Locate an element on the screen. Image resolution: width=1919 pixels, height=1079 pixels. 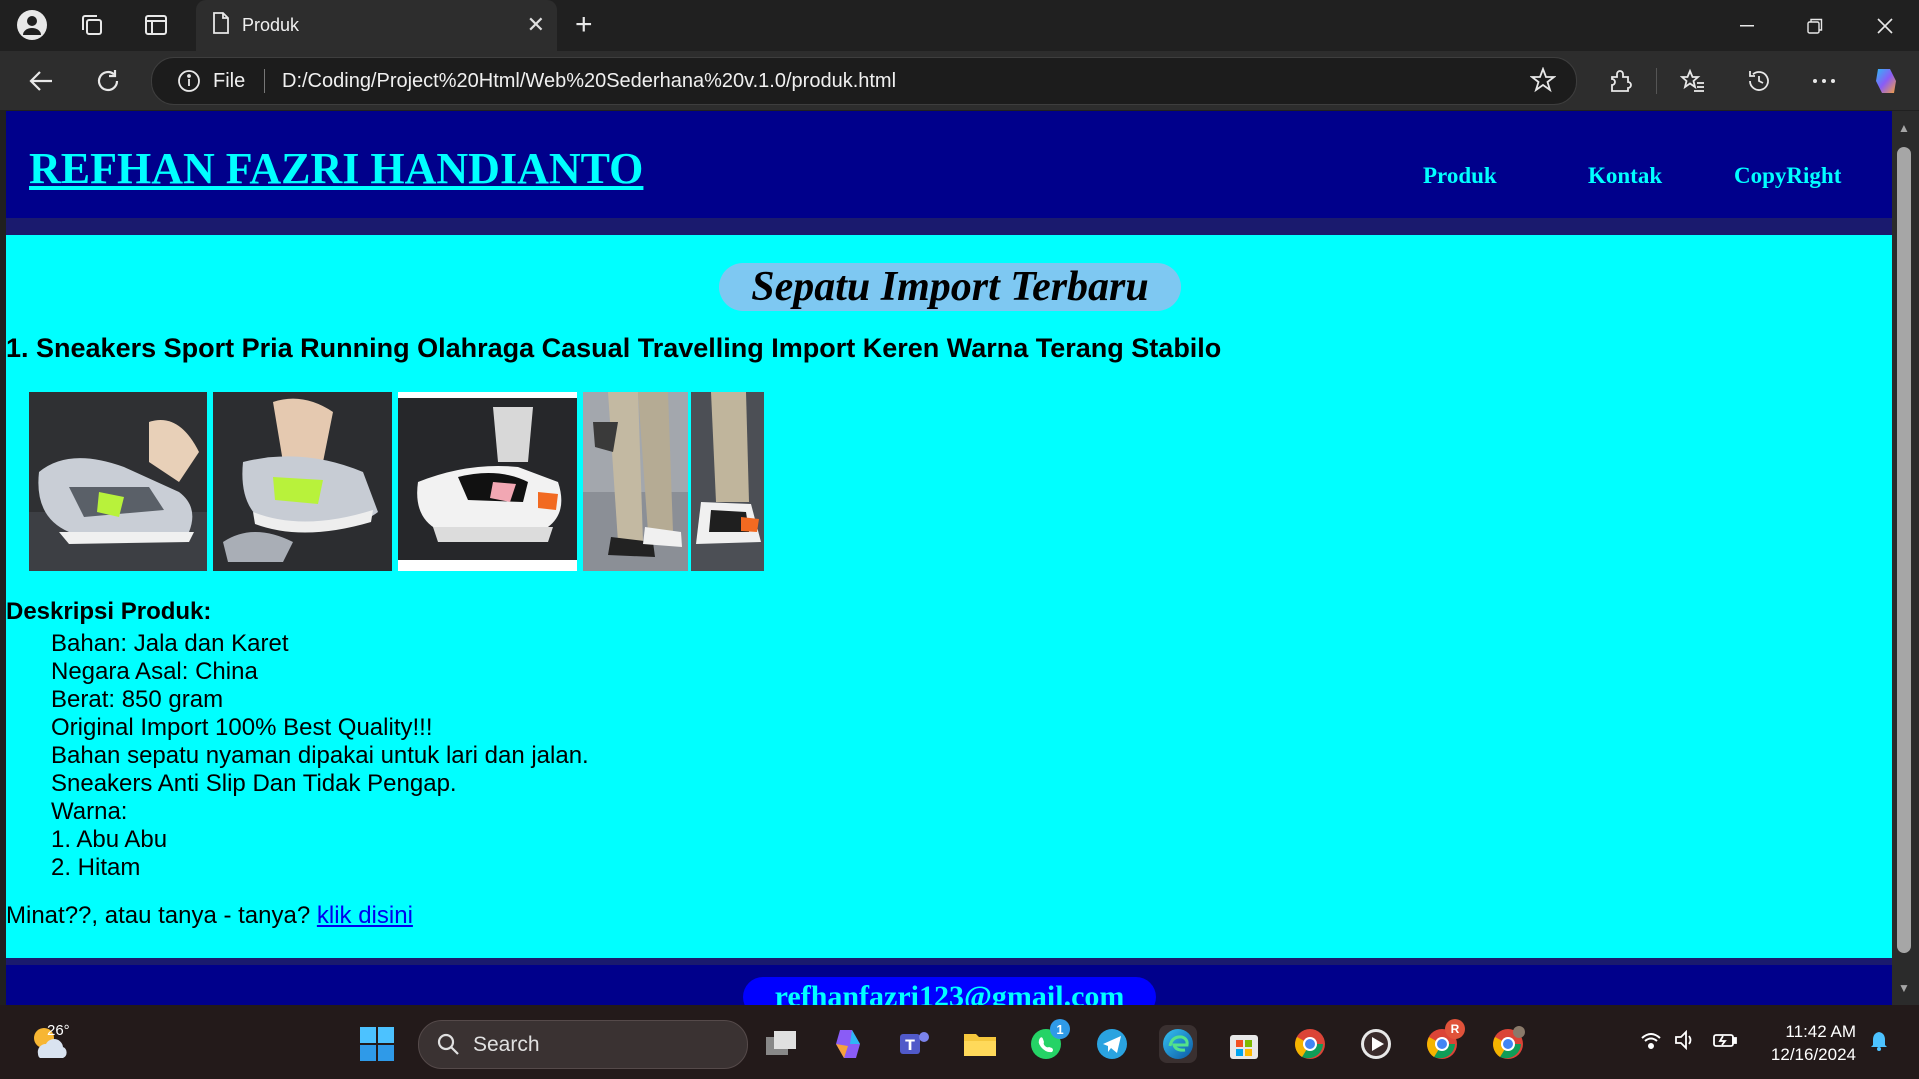
close-window-button is located at coordinates (1885, 25).